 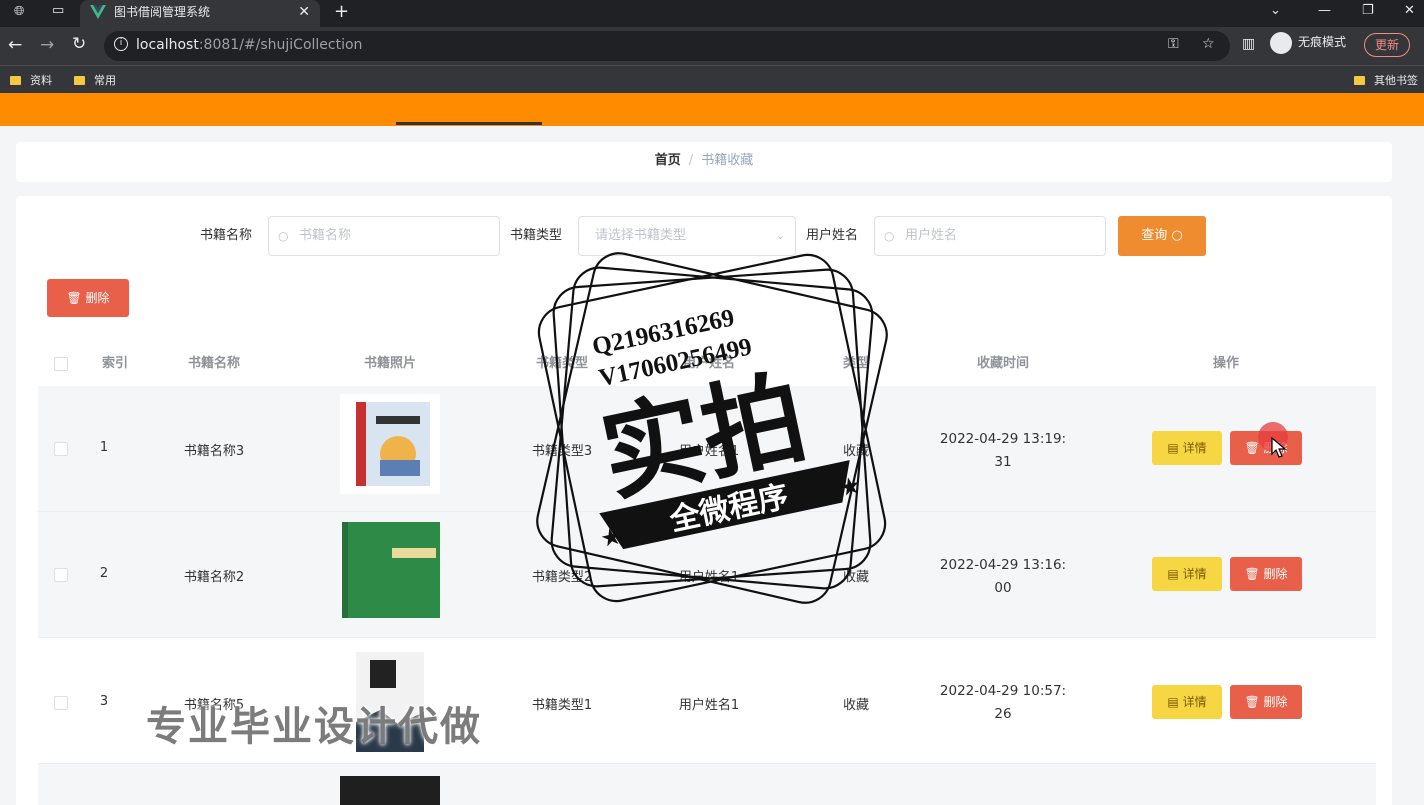 What do you see at coordinates (562, 705) in the screenshot?
I see `cell-type: 书籍类型1` at bounding box center [562, 705].